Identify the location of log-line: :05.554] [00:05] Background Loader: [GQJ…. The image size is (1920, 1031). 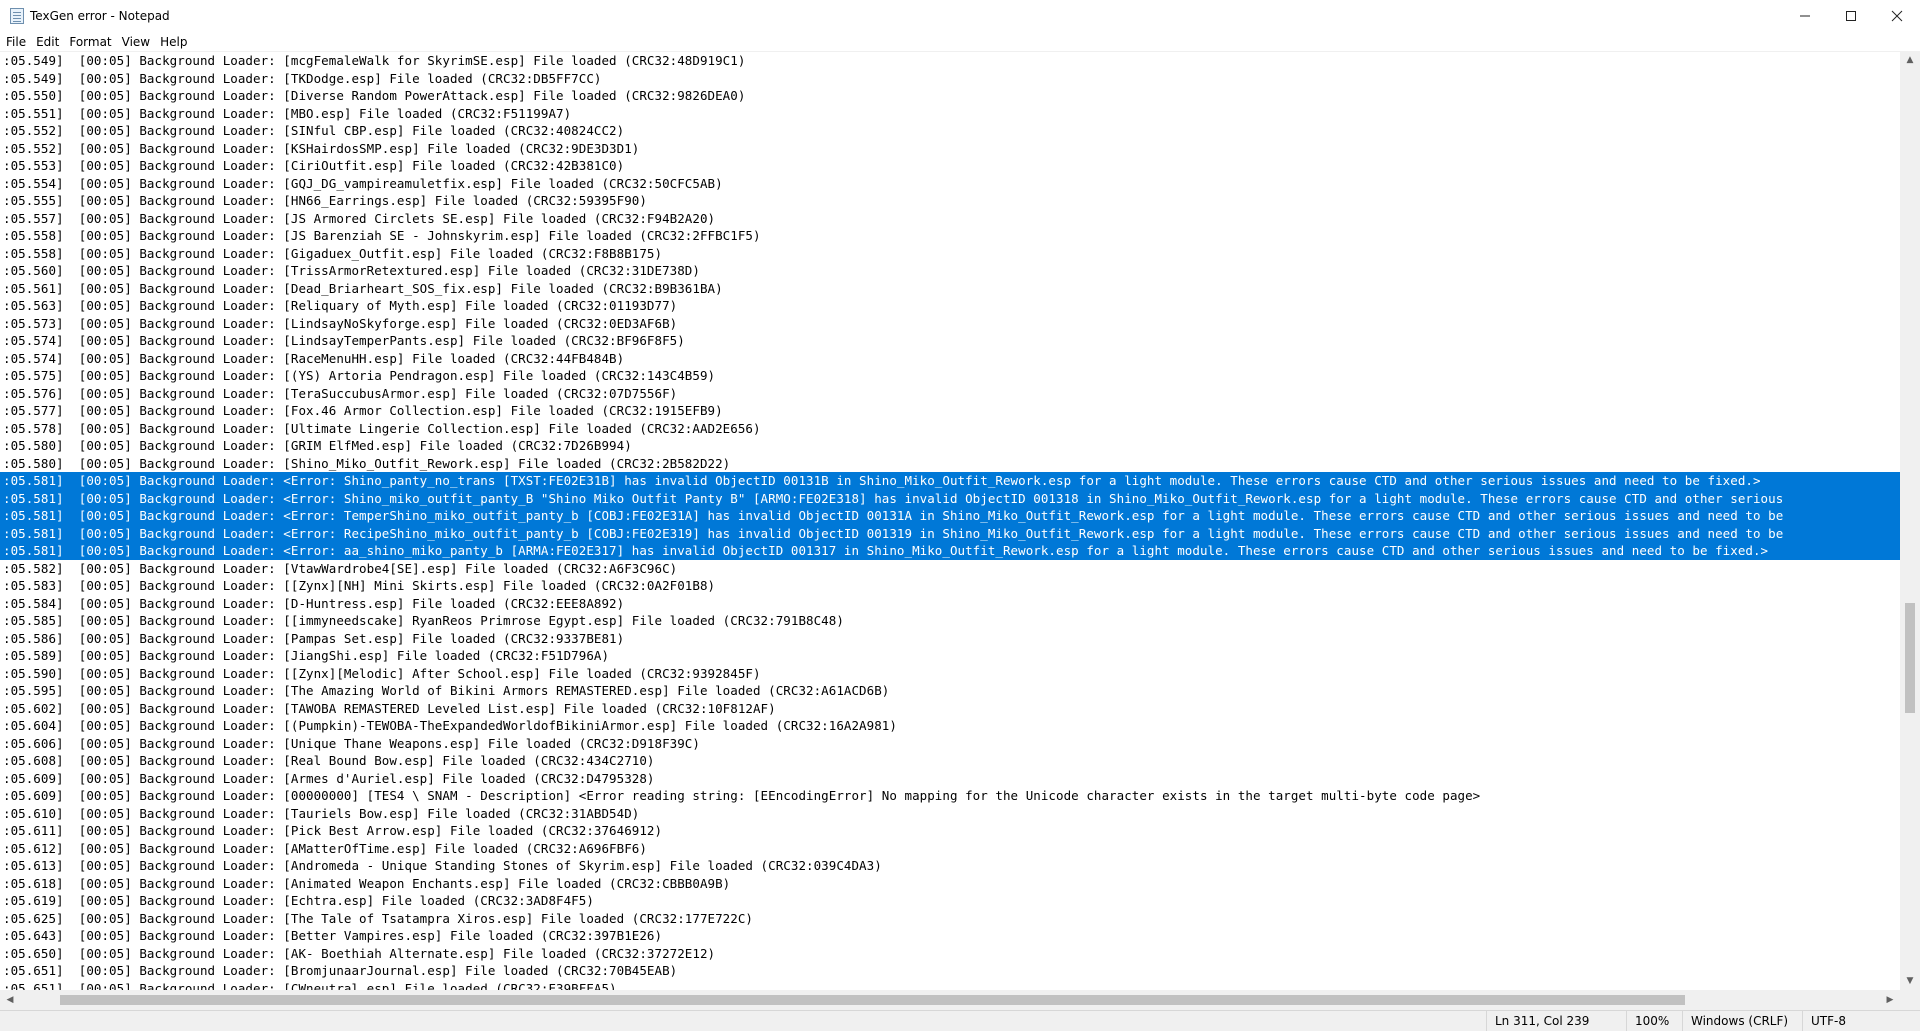
(950, 184).